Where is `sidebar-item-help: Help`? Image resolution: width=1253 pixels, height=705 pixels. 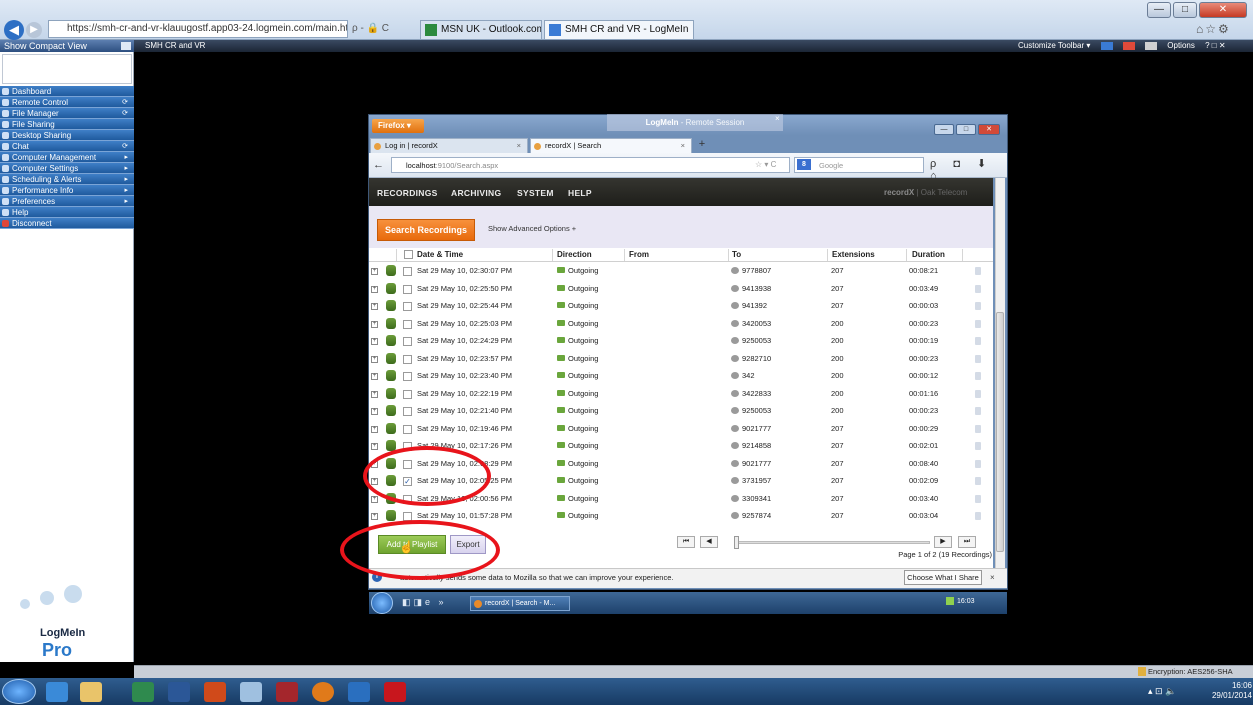 sidebar-item-help: Help is located at coordinates (67, 212).